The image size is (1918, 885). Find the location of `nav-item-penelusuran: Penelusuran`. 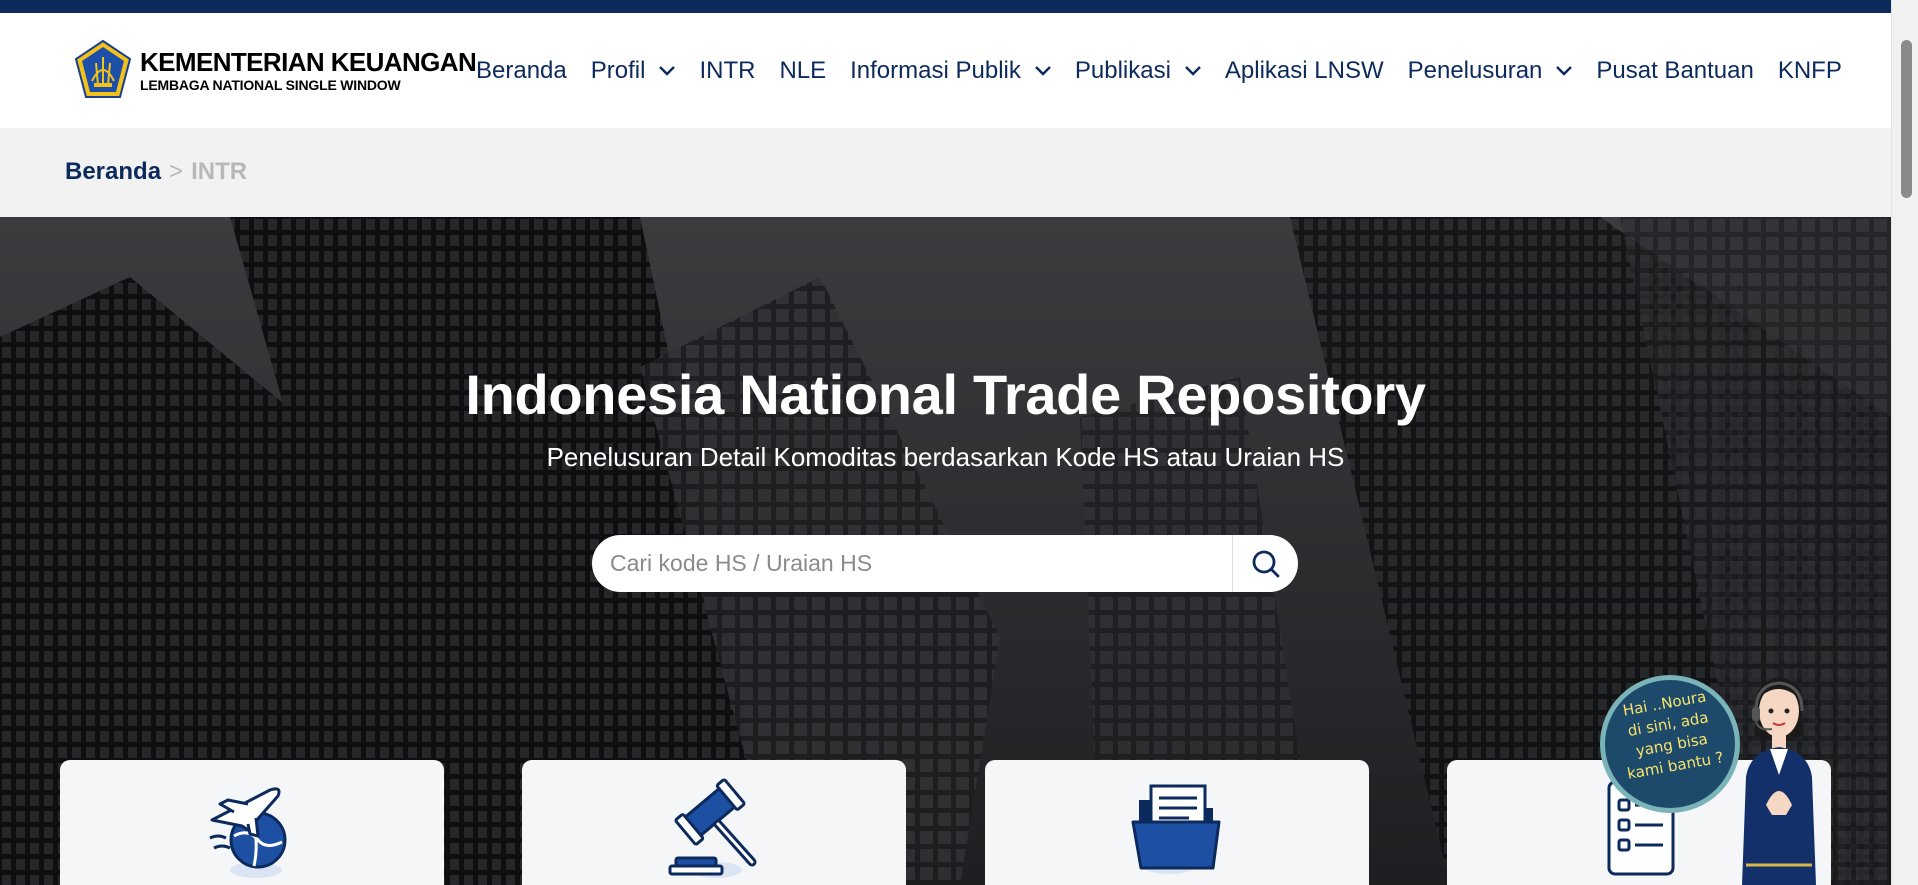

nav-item-penelusuran: Penelusuran is located at coordinates (1490, 71).